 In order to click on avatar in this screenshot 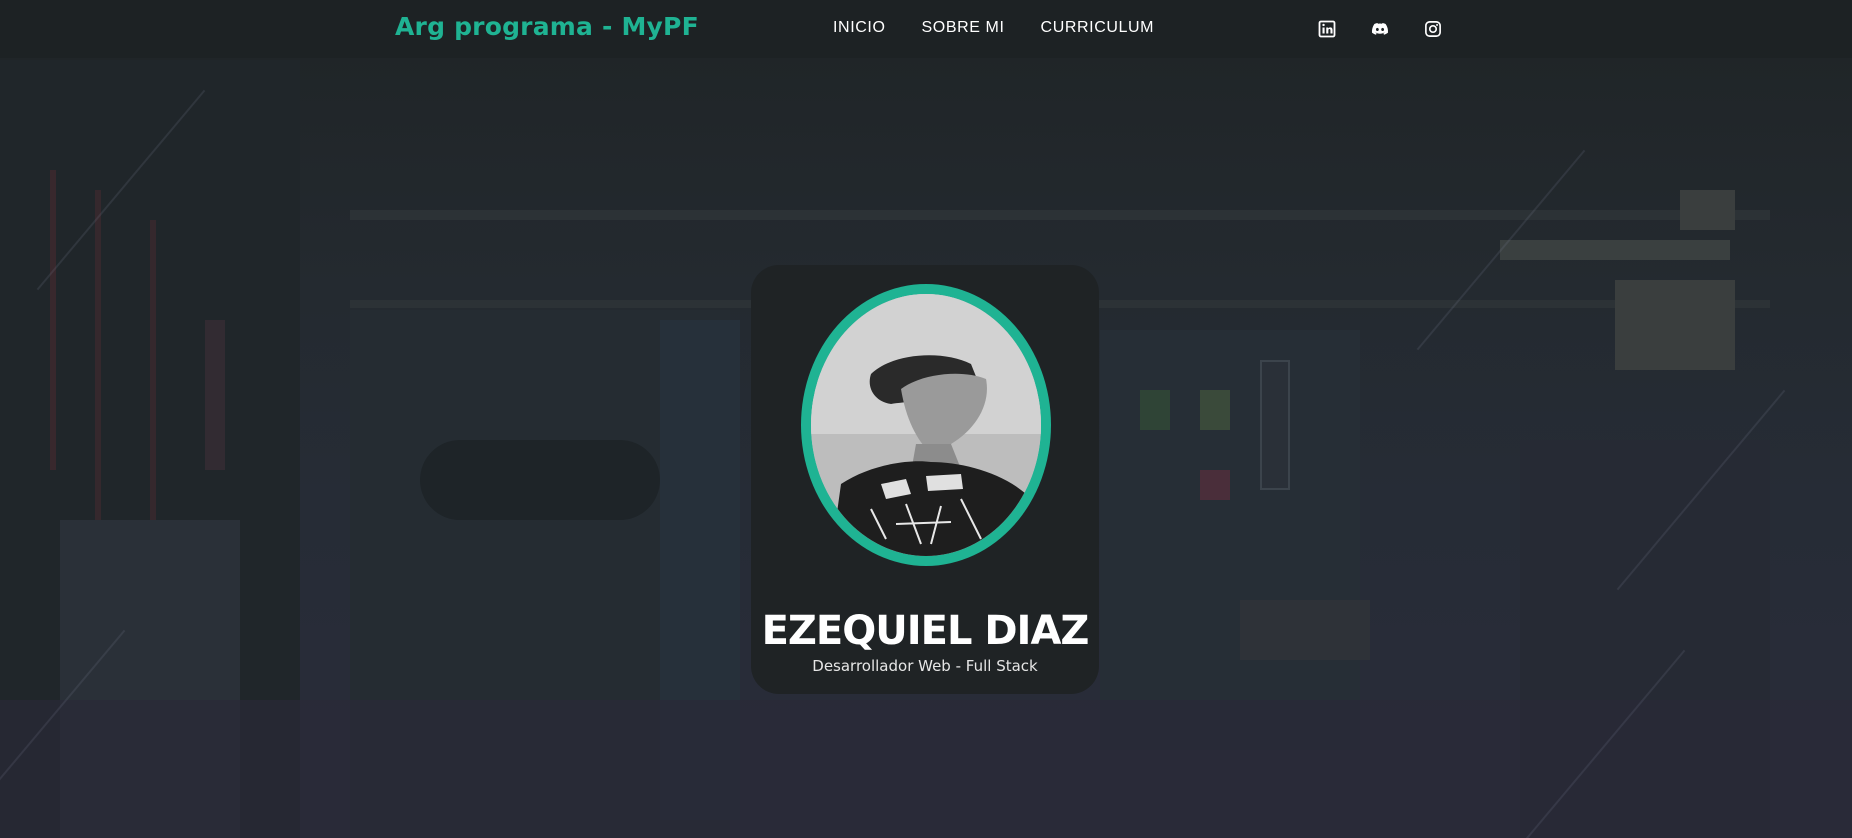, I will do `click(926, 425)`.